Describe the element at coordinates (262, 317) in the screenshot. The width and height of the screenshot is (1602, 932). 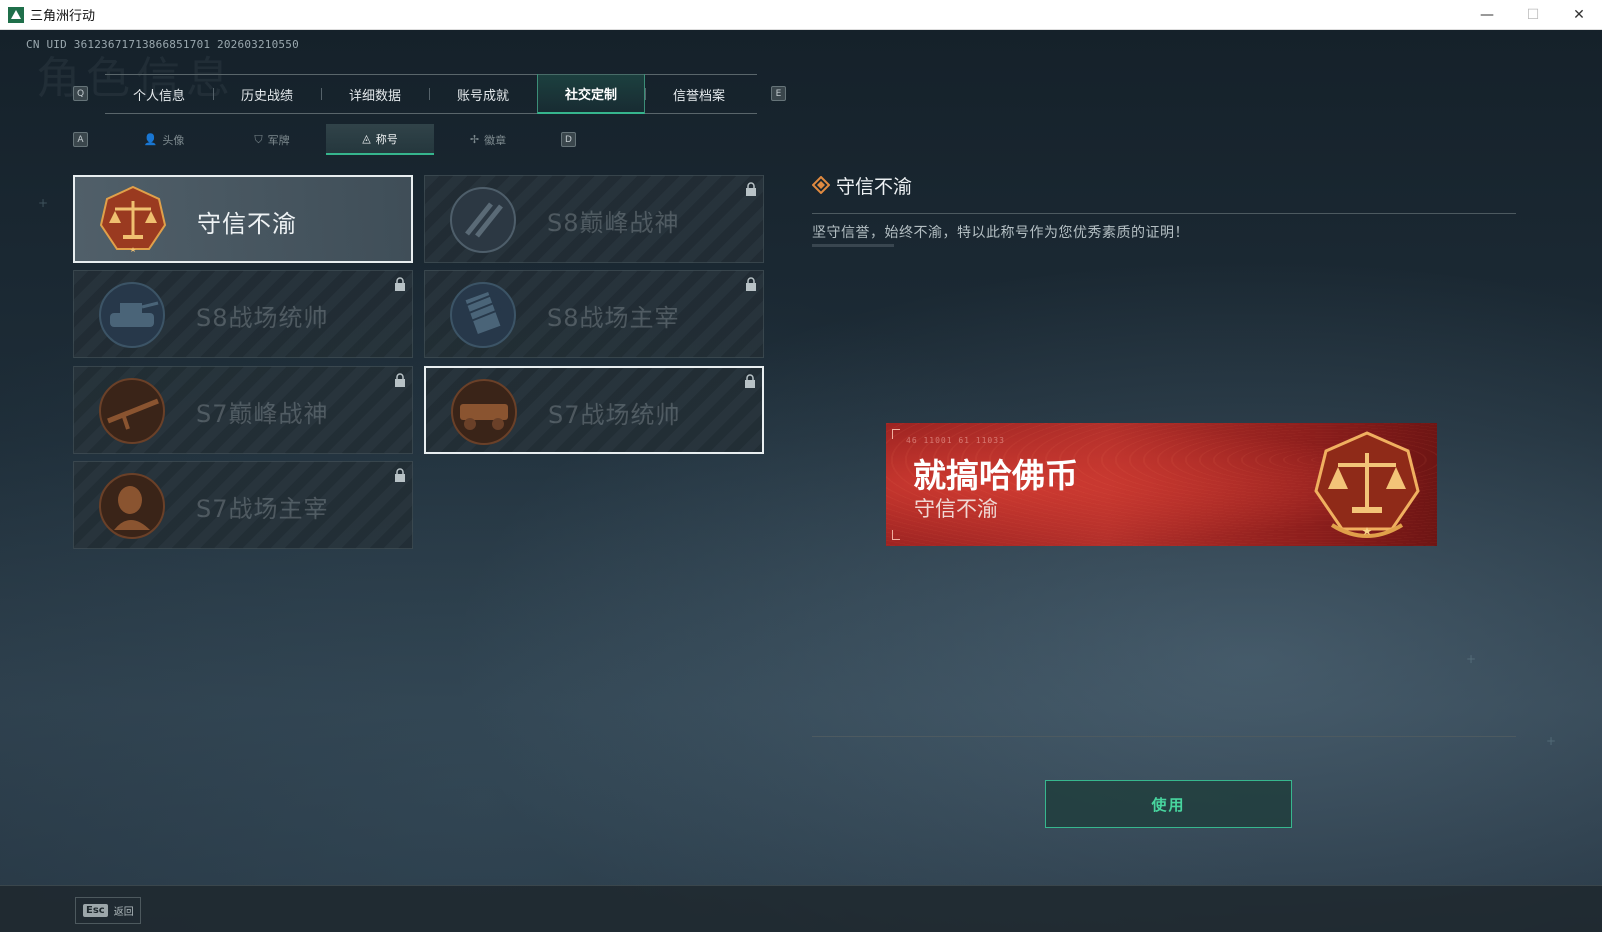
I see `title-card-name: S8战场统帅` at that location.